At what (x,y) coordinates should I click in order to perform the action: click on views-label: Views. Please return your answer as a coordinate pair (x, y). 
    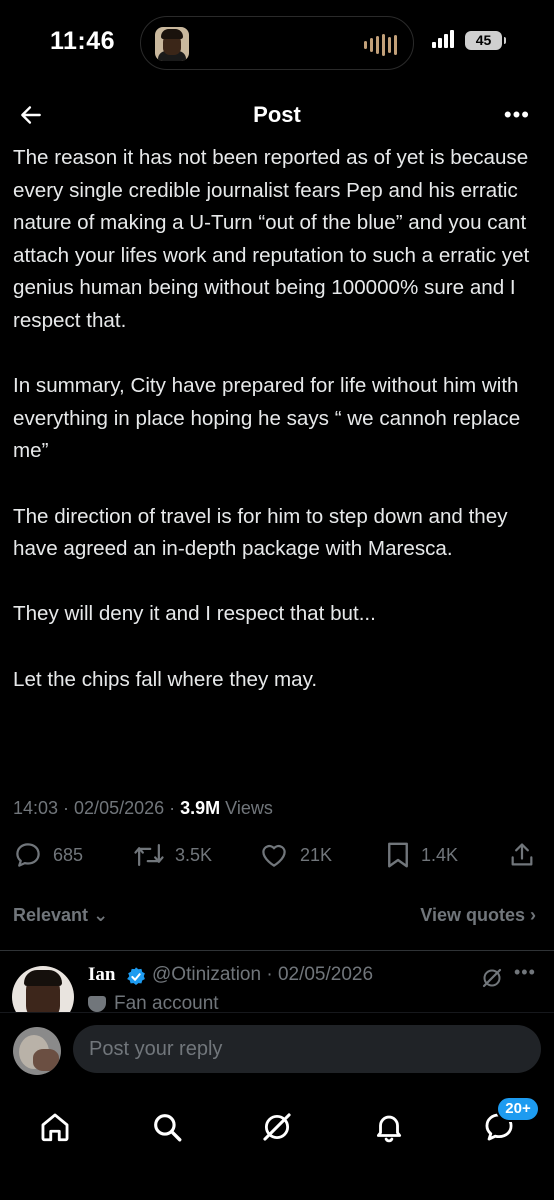
    Looking at the image, I should click on (246, 808).